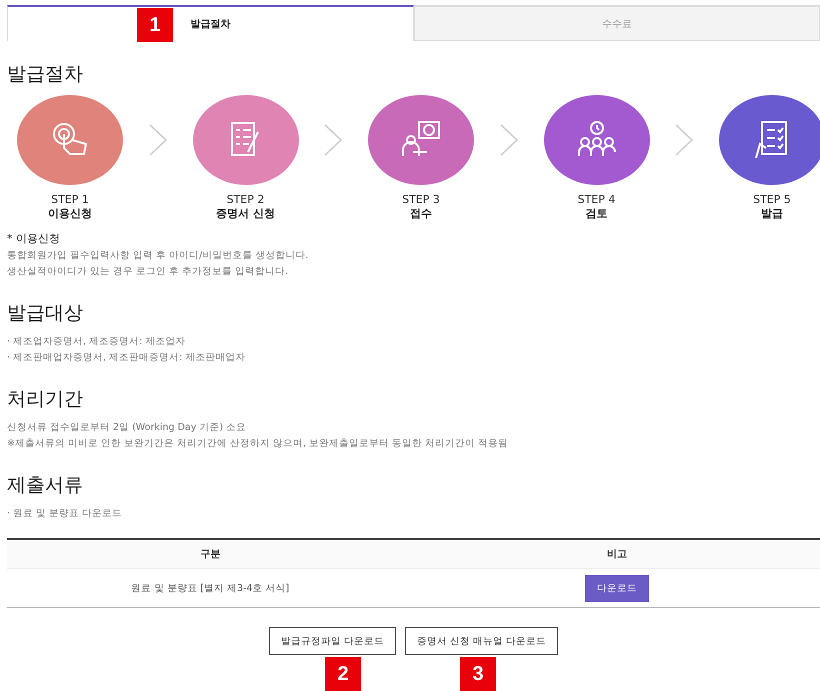 The height and width of the screenshot is (691, 820). Describe the element at coordinates (597, 199) in the screenshot. I see `step-number: STEP 4` at that location.